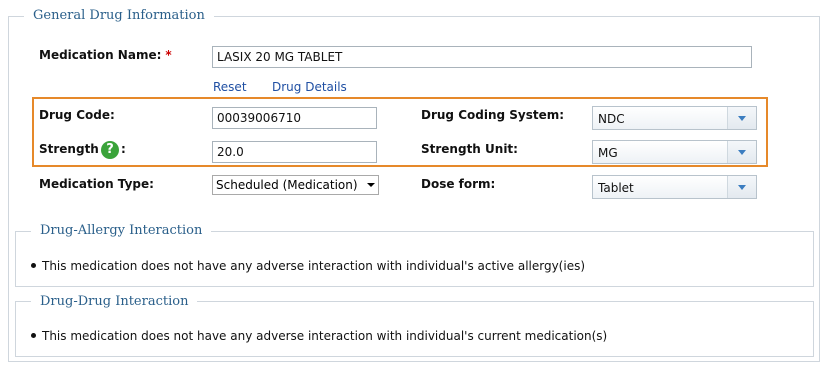 The height and width of the screenshot is (369, 821). What do you see at coordinates (611, 119) in the screenshot?
I see `drug-coding-system-value: NDC` at bounding box center [611, 119].